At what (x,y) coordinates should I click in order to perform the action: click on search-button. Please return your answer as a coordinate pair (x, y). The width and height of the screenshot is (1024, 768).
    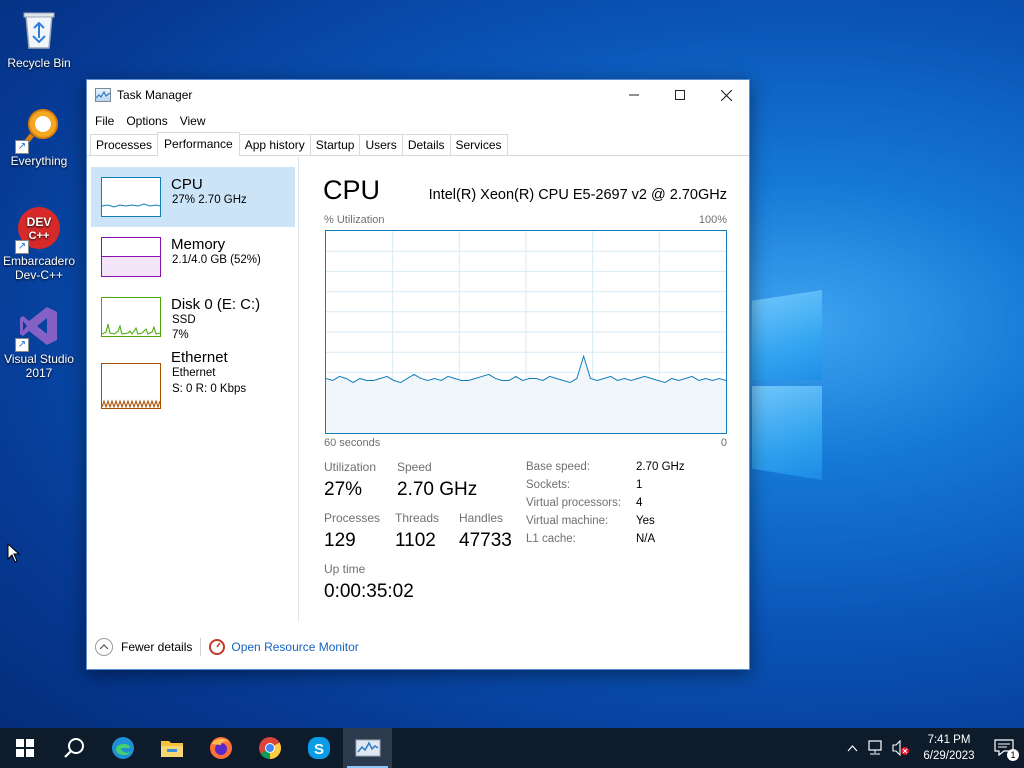
    Looking at the image, I should click on (73, 748).